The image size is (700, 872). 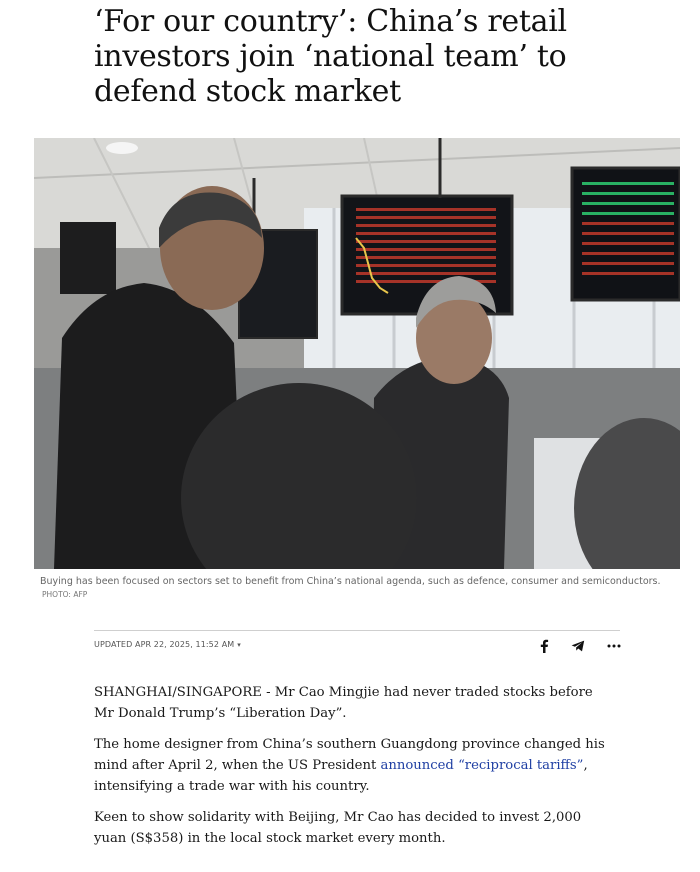 I want to click on more-icon, so click(x=614, y=646).